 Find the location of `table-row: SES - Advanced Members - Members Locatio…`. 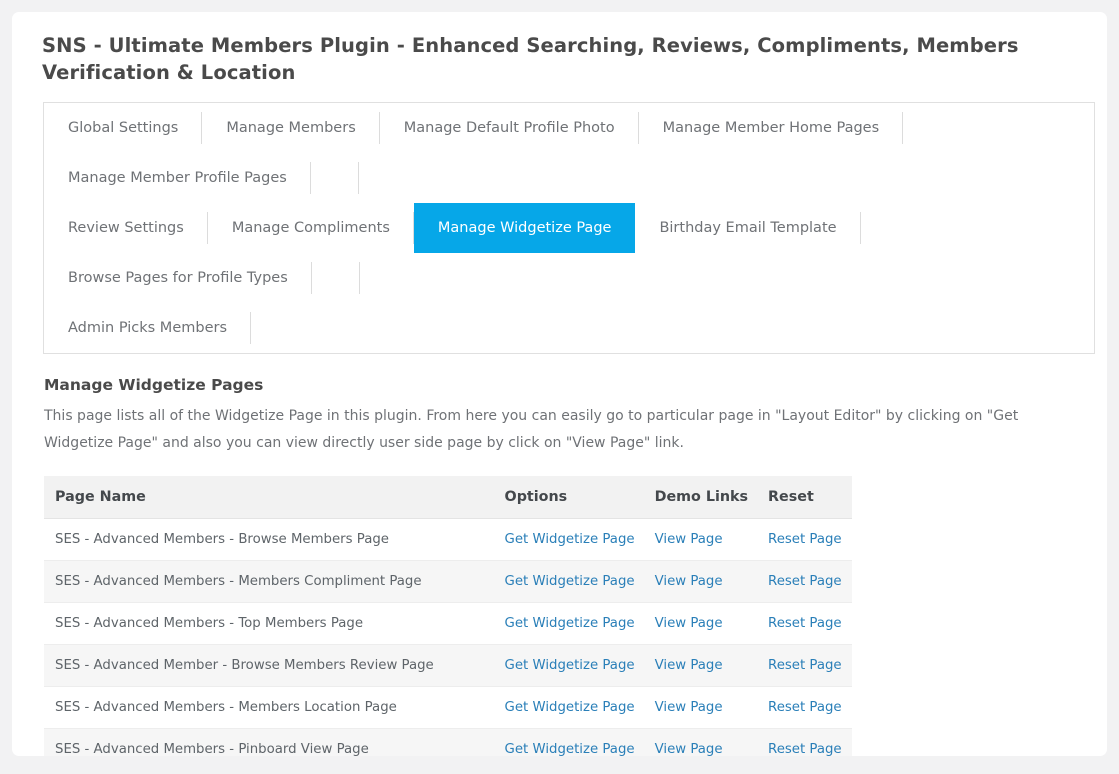

table-row: SES - Advanced Members - Members Locatio… is located at coordinates (448, 707).